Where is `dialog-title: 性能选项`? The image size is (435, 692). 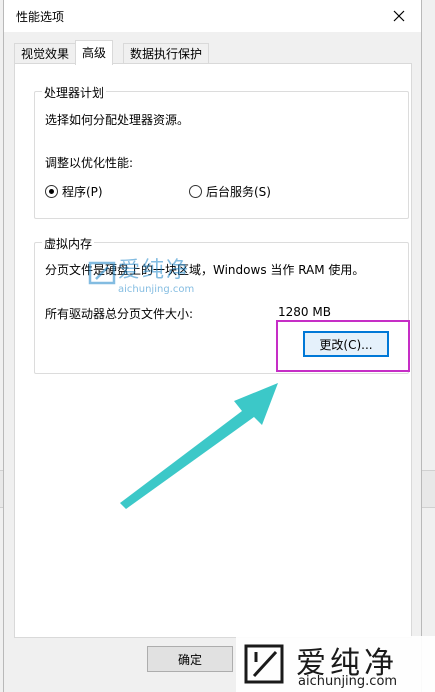
dialog-title: 性能选项 is located at coordinates (40, 17).